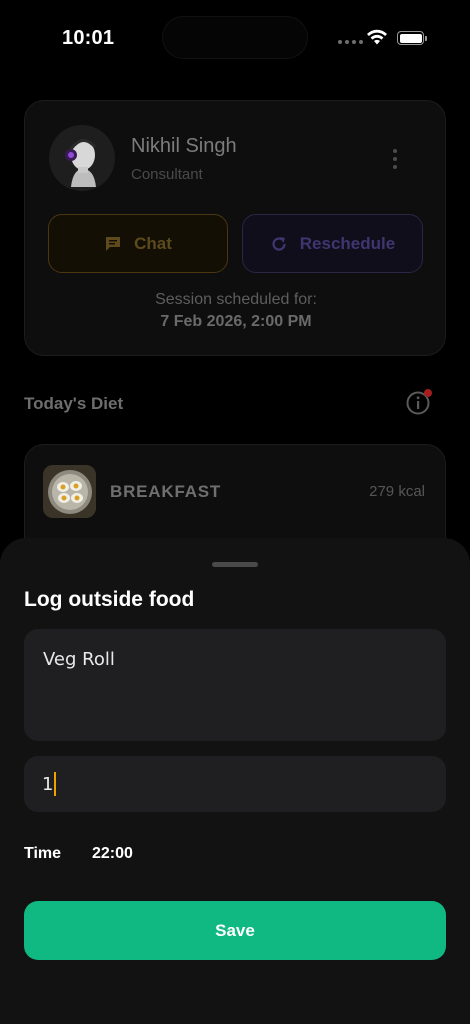  I want to click on food-name-value: Veg Roll, so click(79, 659).